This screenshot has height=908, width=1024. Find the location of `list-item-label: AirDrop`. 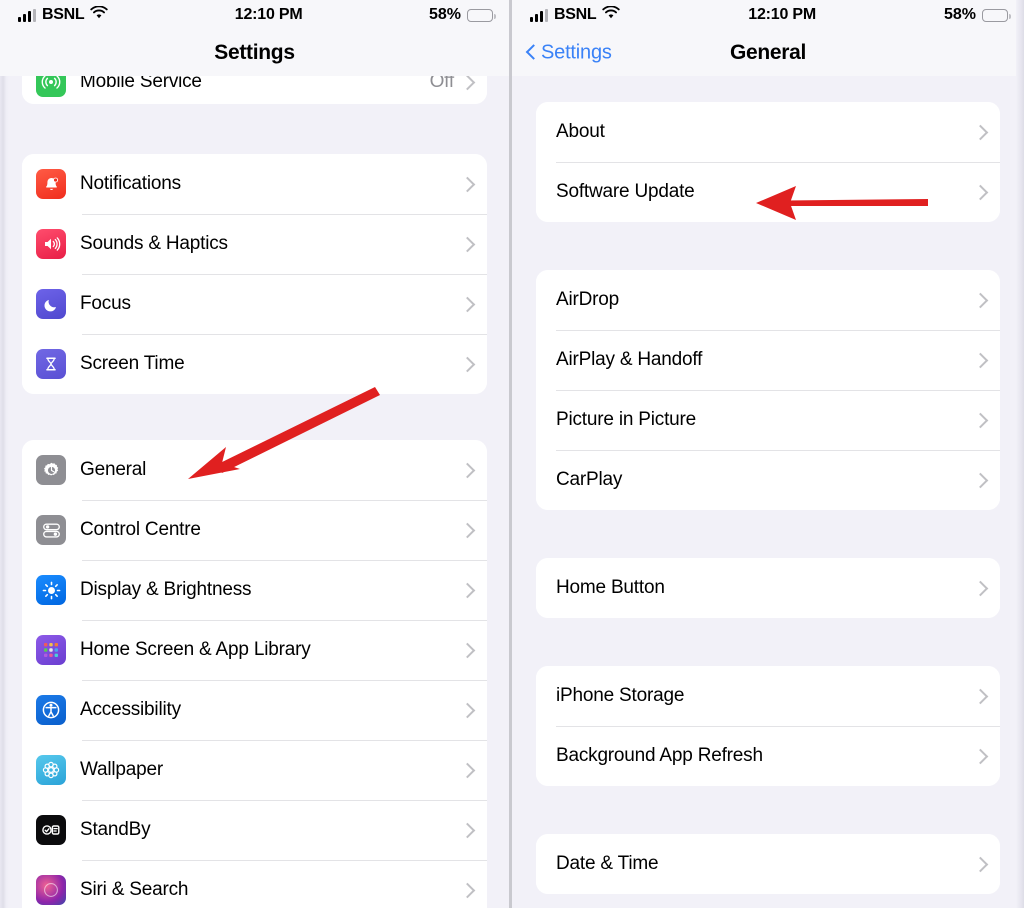

list-item-label: AirDrop is located at coordinates (588, 299).